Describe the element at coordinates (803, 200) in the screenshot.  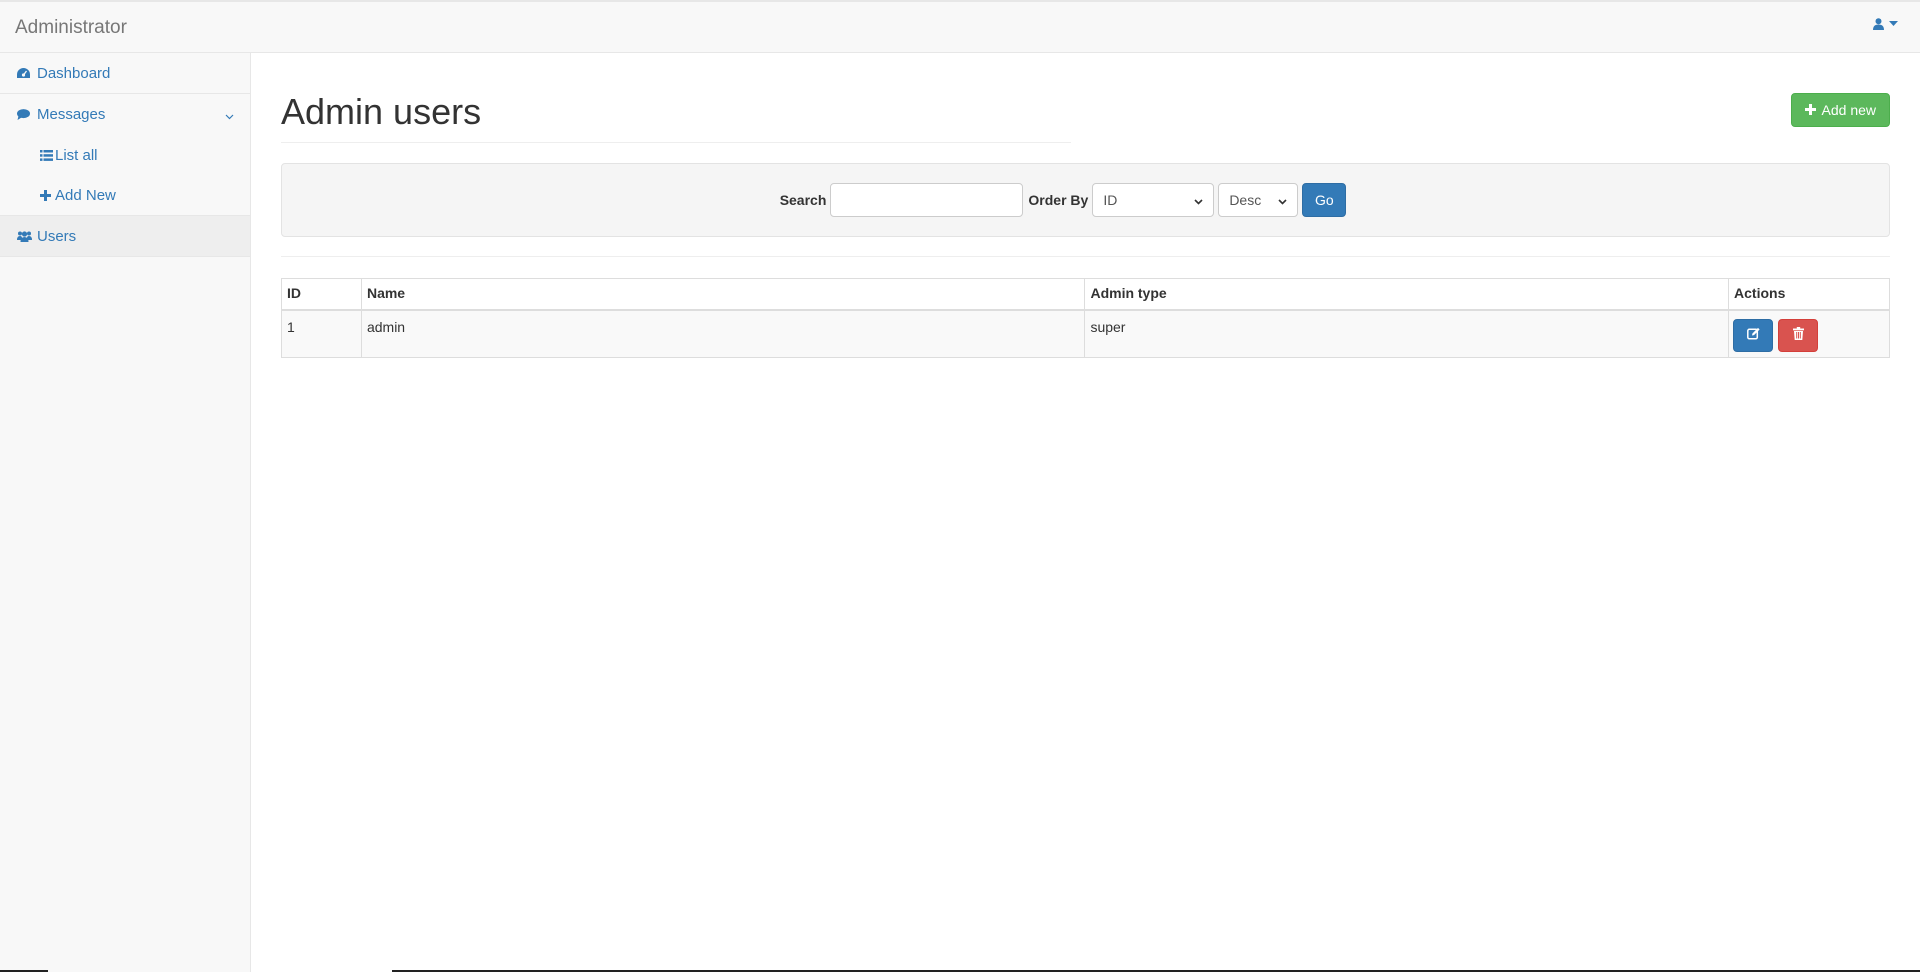
I see `search-label: Search` at that location.